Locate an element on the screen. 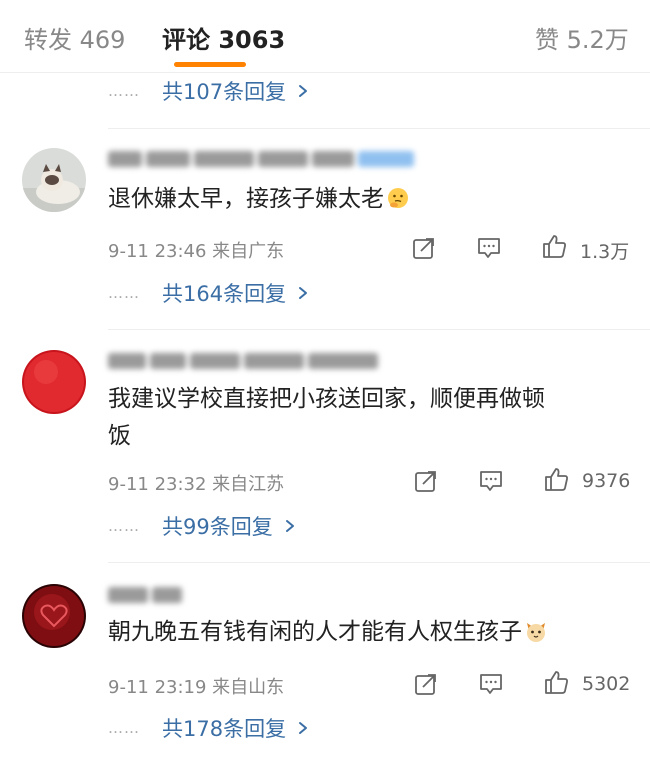 The width and height of the screenshot is (650, 761). active-tab-indicator is located at coordinates (210, 64).